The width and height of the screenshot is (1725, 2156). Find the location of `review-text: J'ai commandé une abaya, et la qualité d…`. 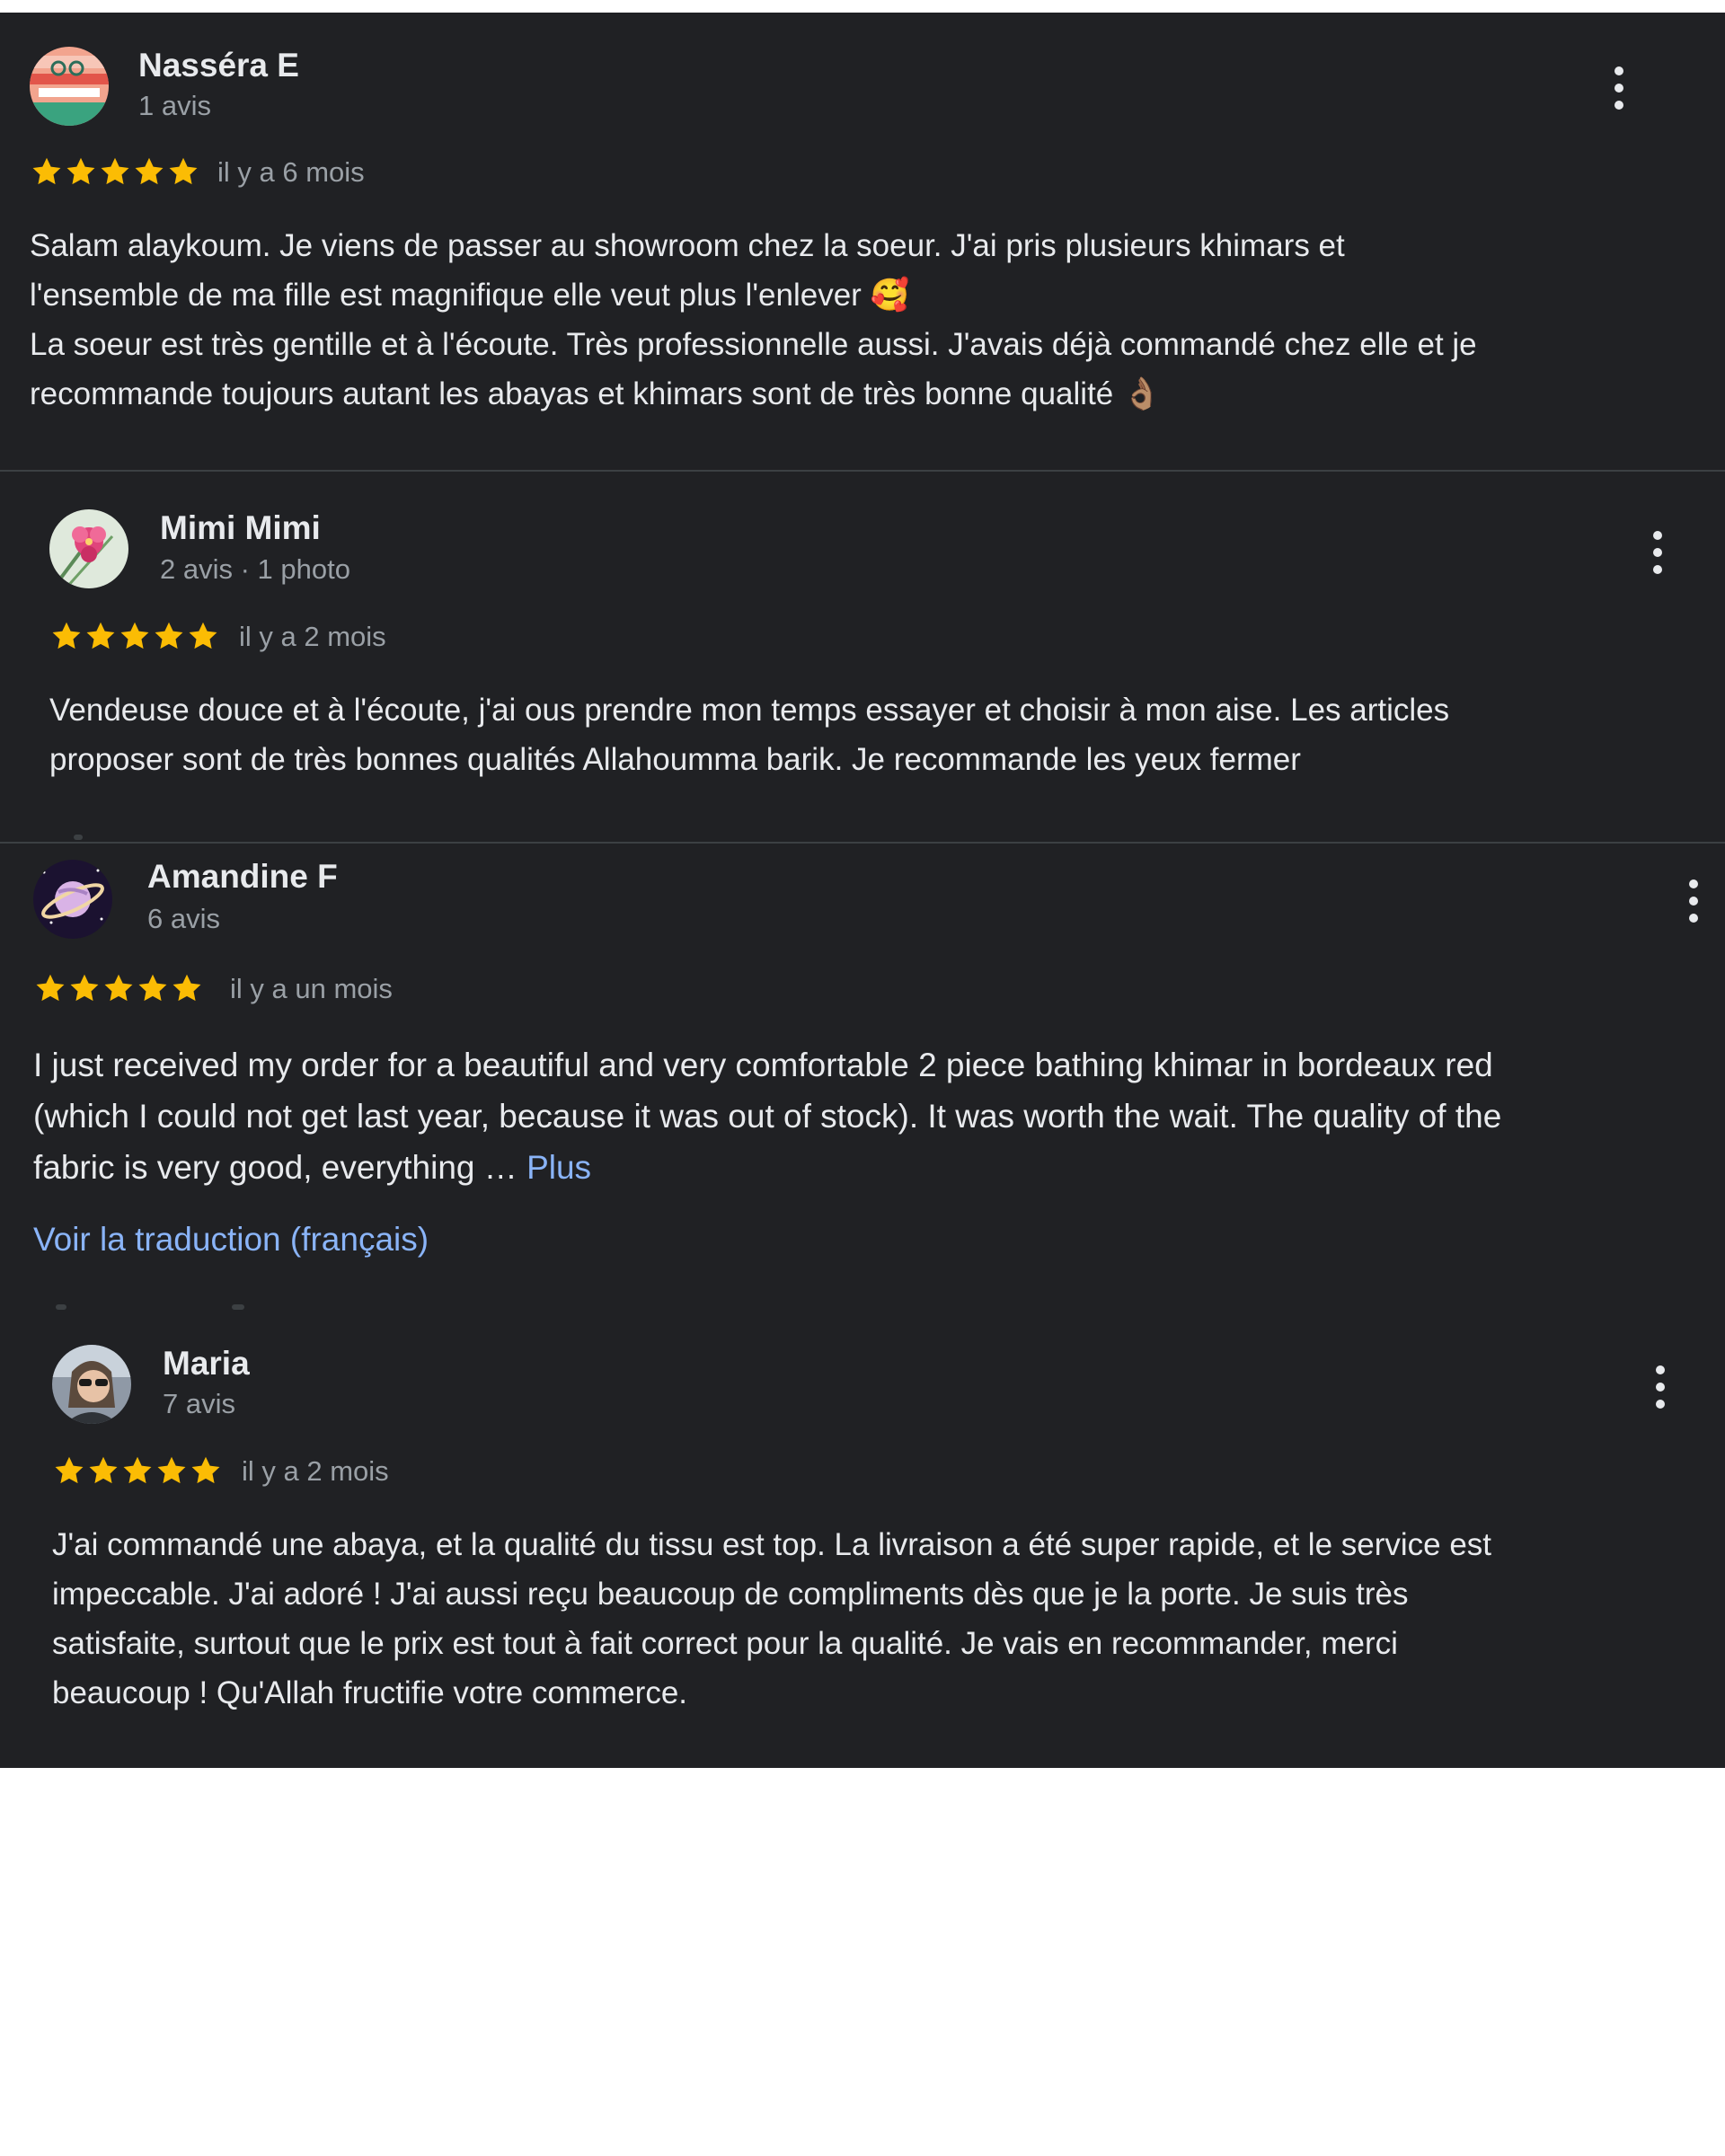

review-text: J'ai commandé une abaya, et la qualité d… is located at coordinates (887, 1619).